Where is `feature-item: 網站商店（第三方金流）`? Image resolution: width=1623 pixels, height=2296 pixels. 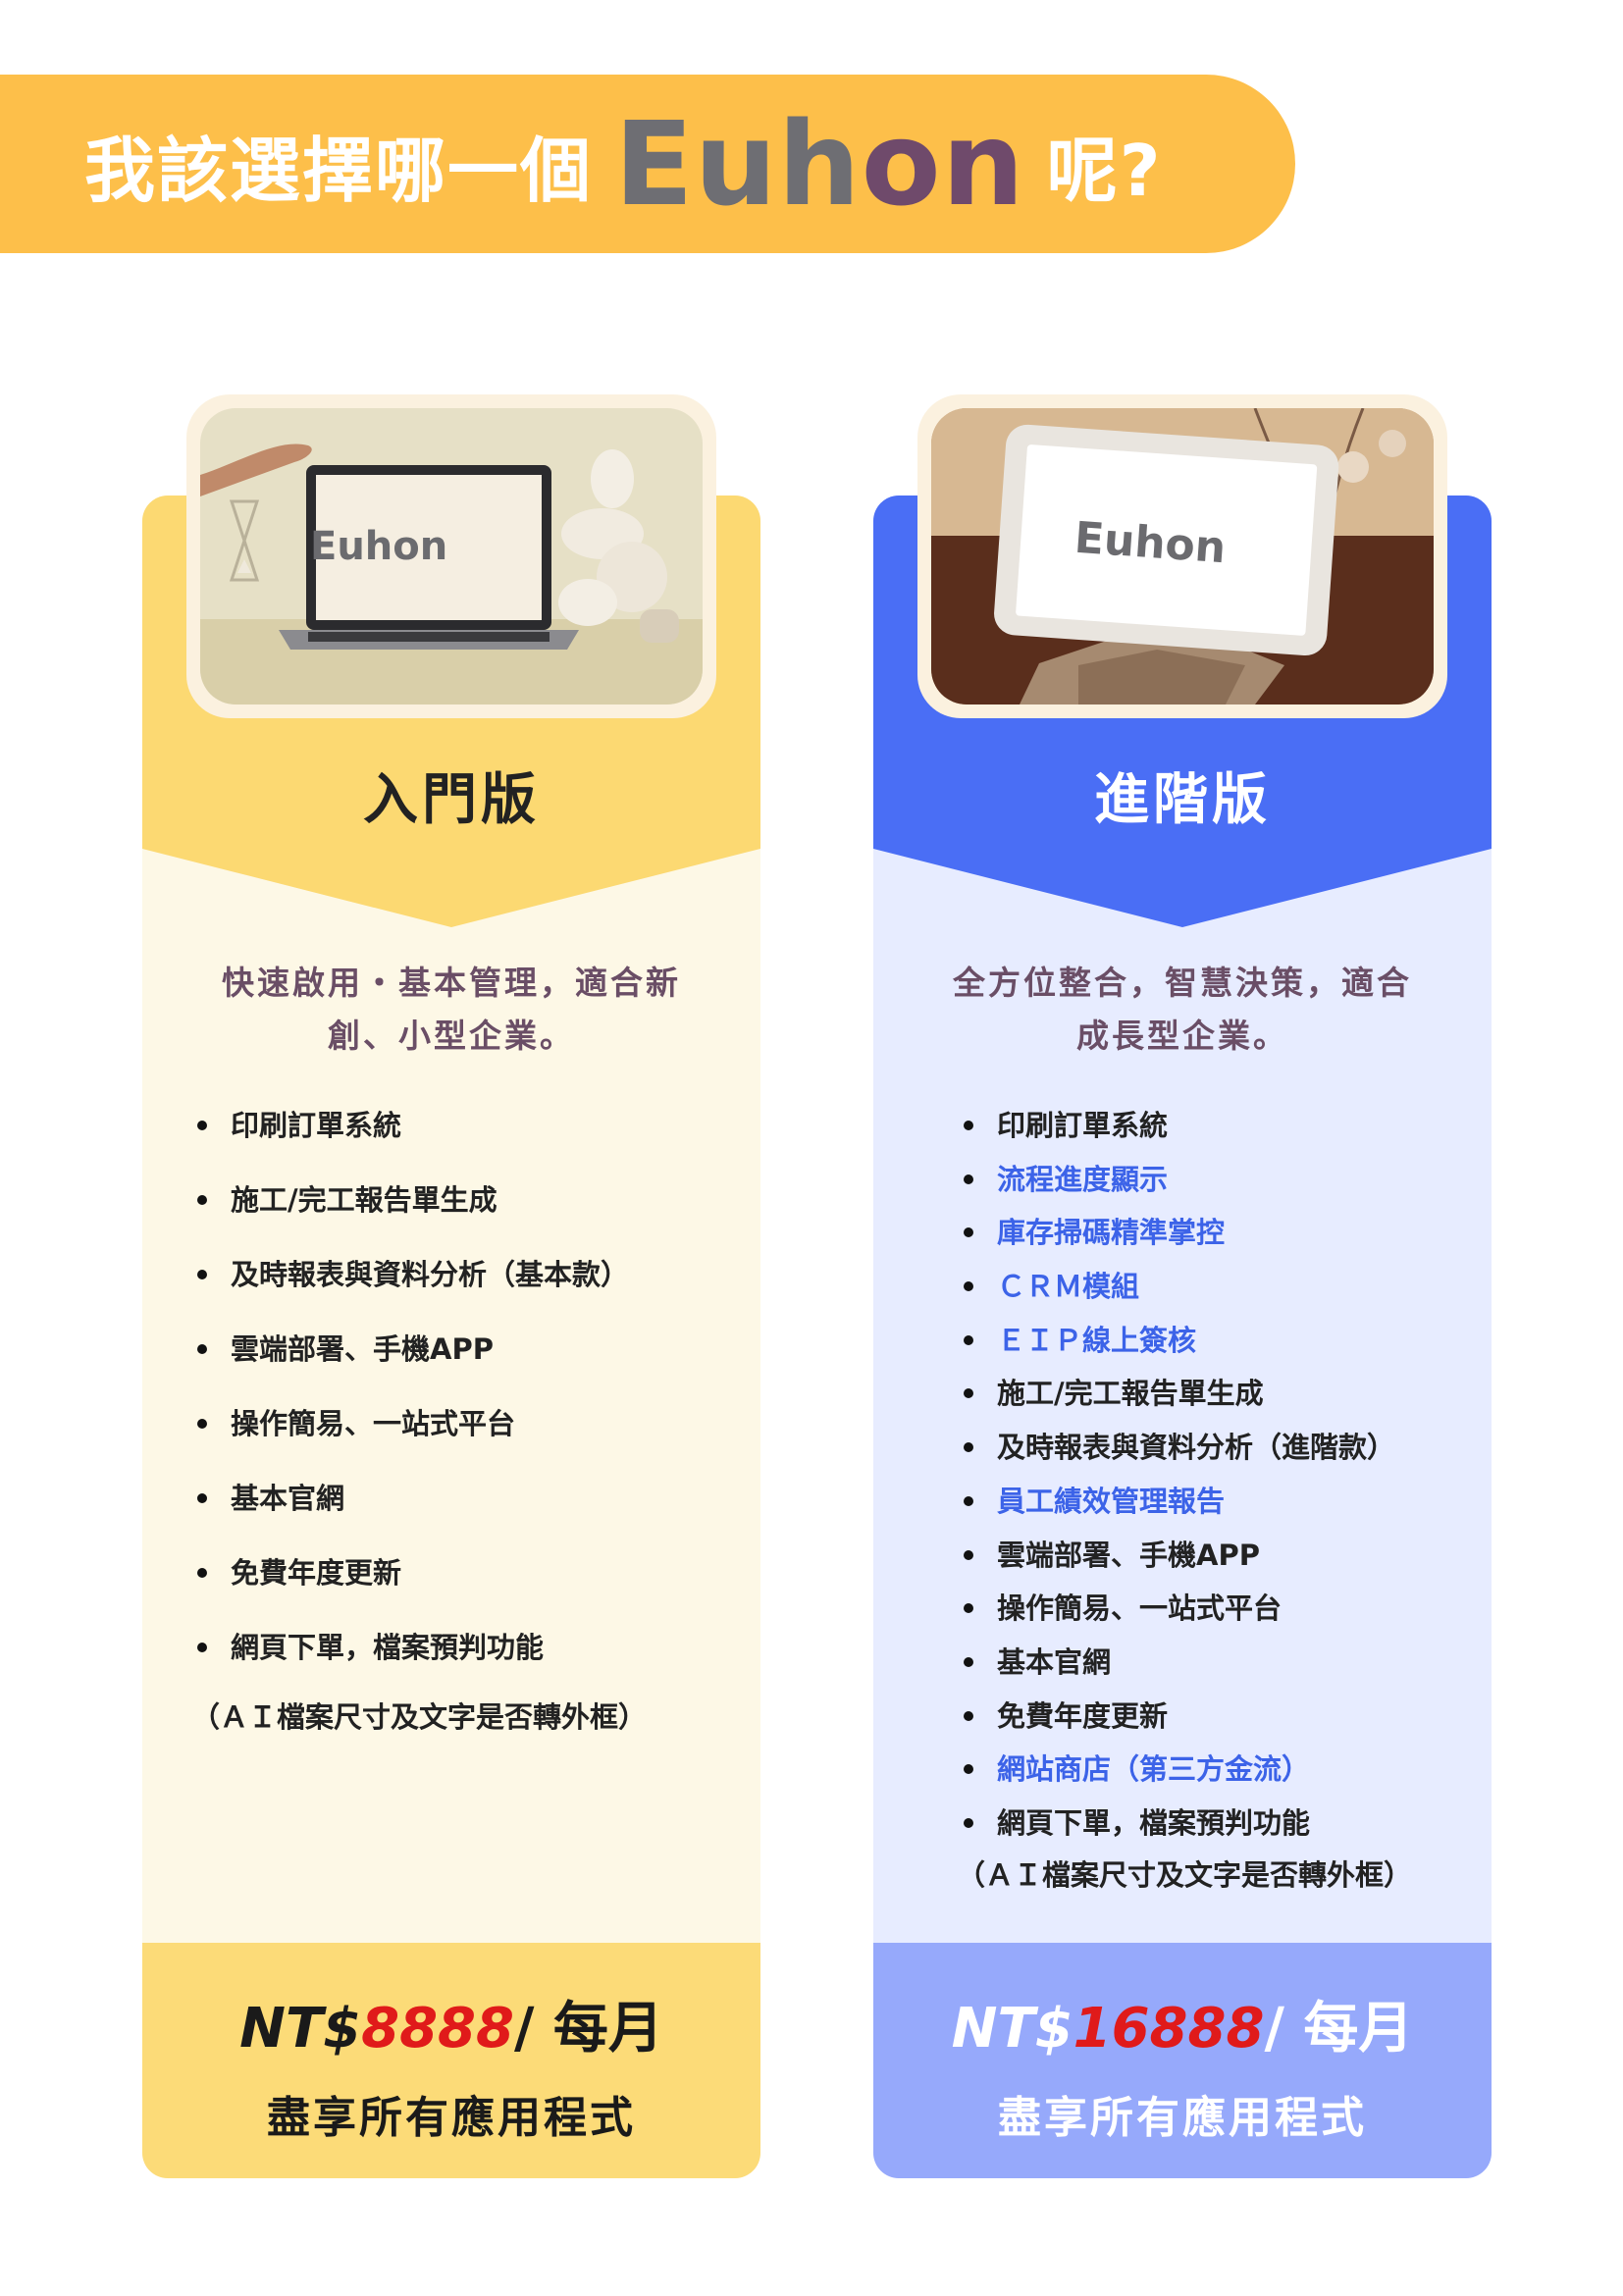 feature-item: 網站商店（第三方金流） is located at coordinates (1179, 1772).